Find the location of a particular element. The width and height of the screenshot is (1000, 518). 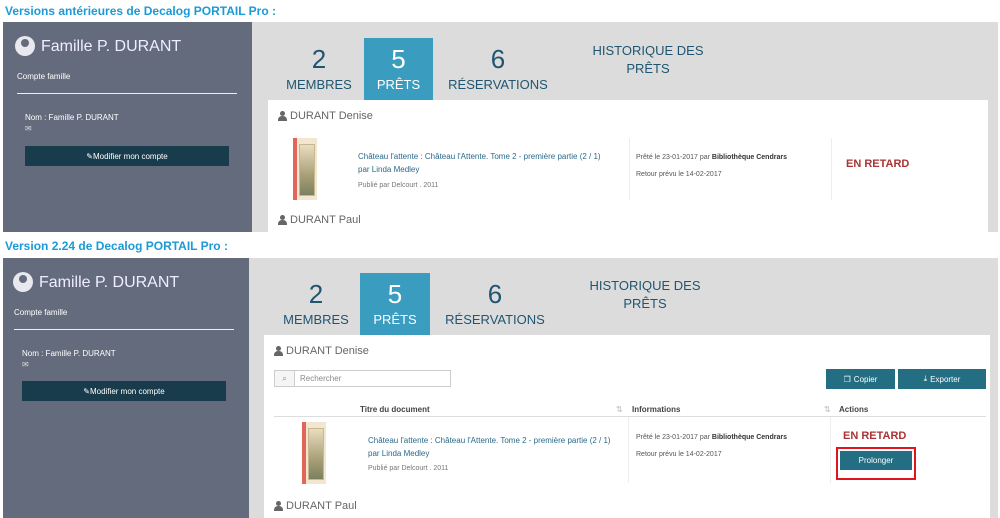

export-button: ⤓ Exporter is located at coordinates (942, 379).